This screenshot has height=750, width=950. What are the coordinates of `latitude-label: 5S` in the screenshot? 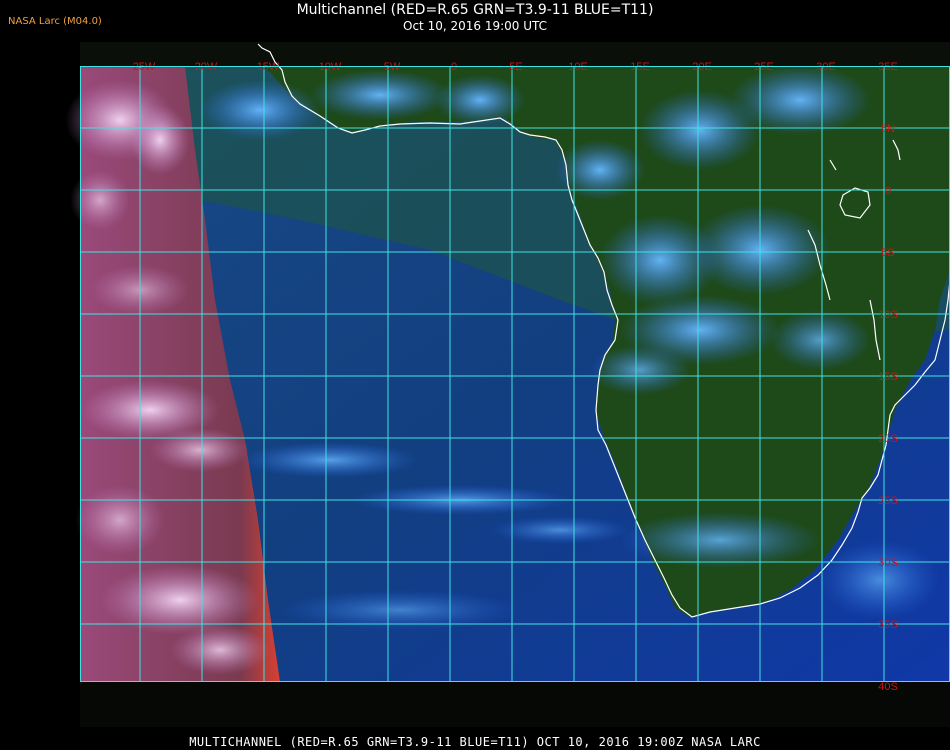 It's located at (887, 253).